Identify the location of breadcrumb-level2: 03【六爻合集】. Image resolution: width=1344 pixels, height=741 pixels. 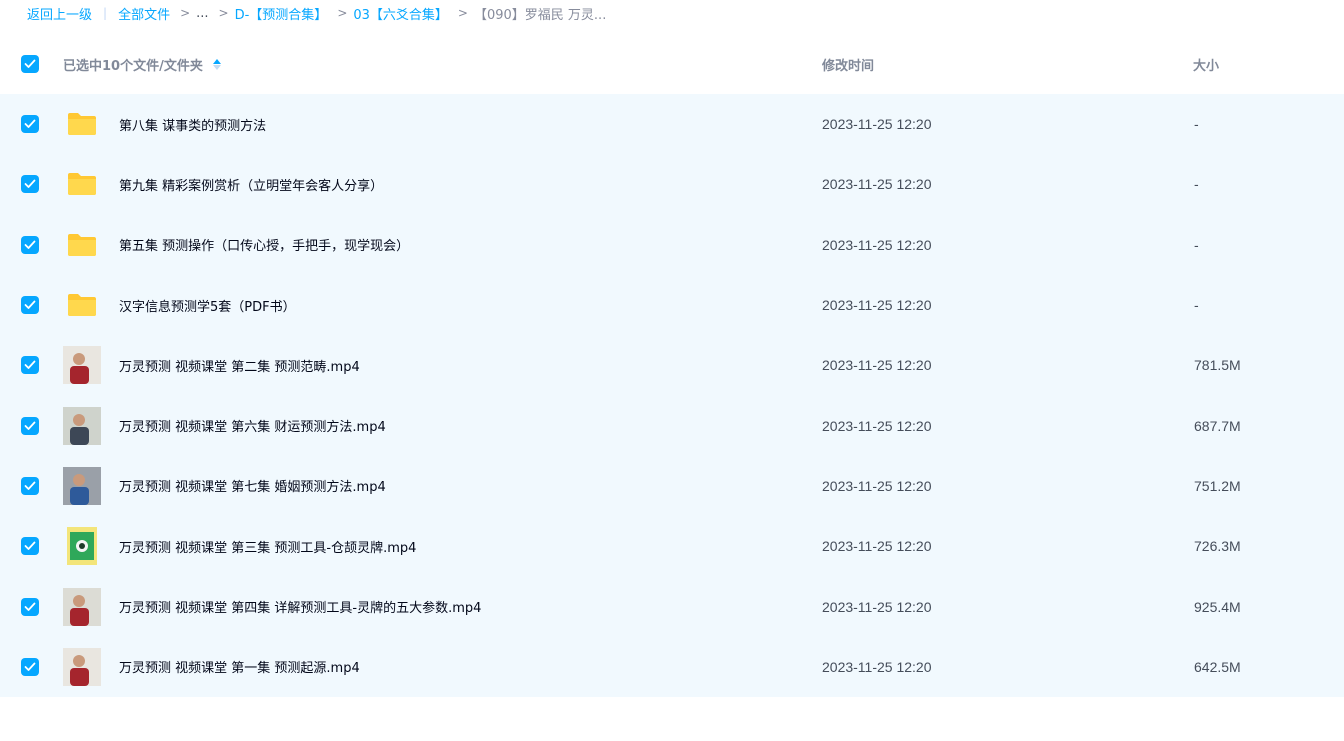
(400, 13).